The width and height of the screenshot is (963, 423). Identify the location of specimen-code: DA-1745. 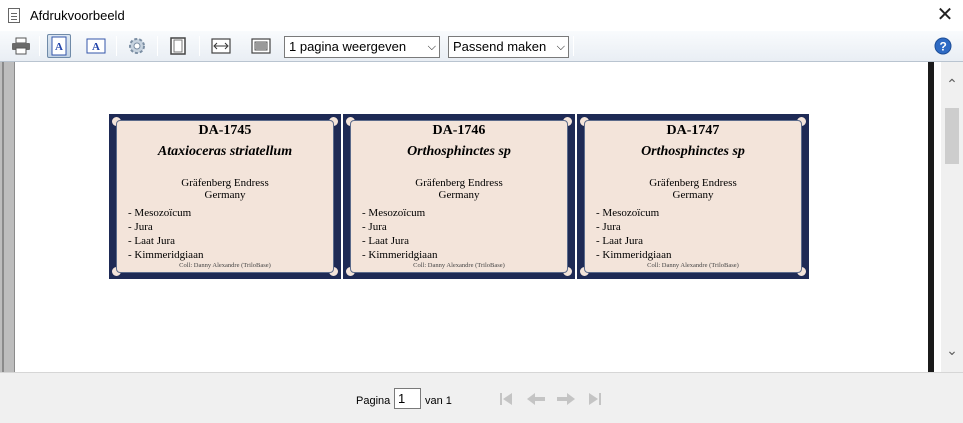
(225, 130).